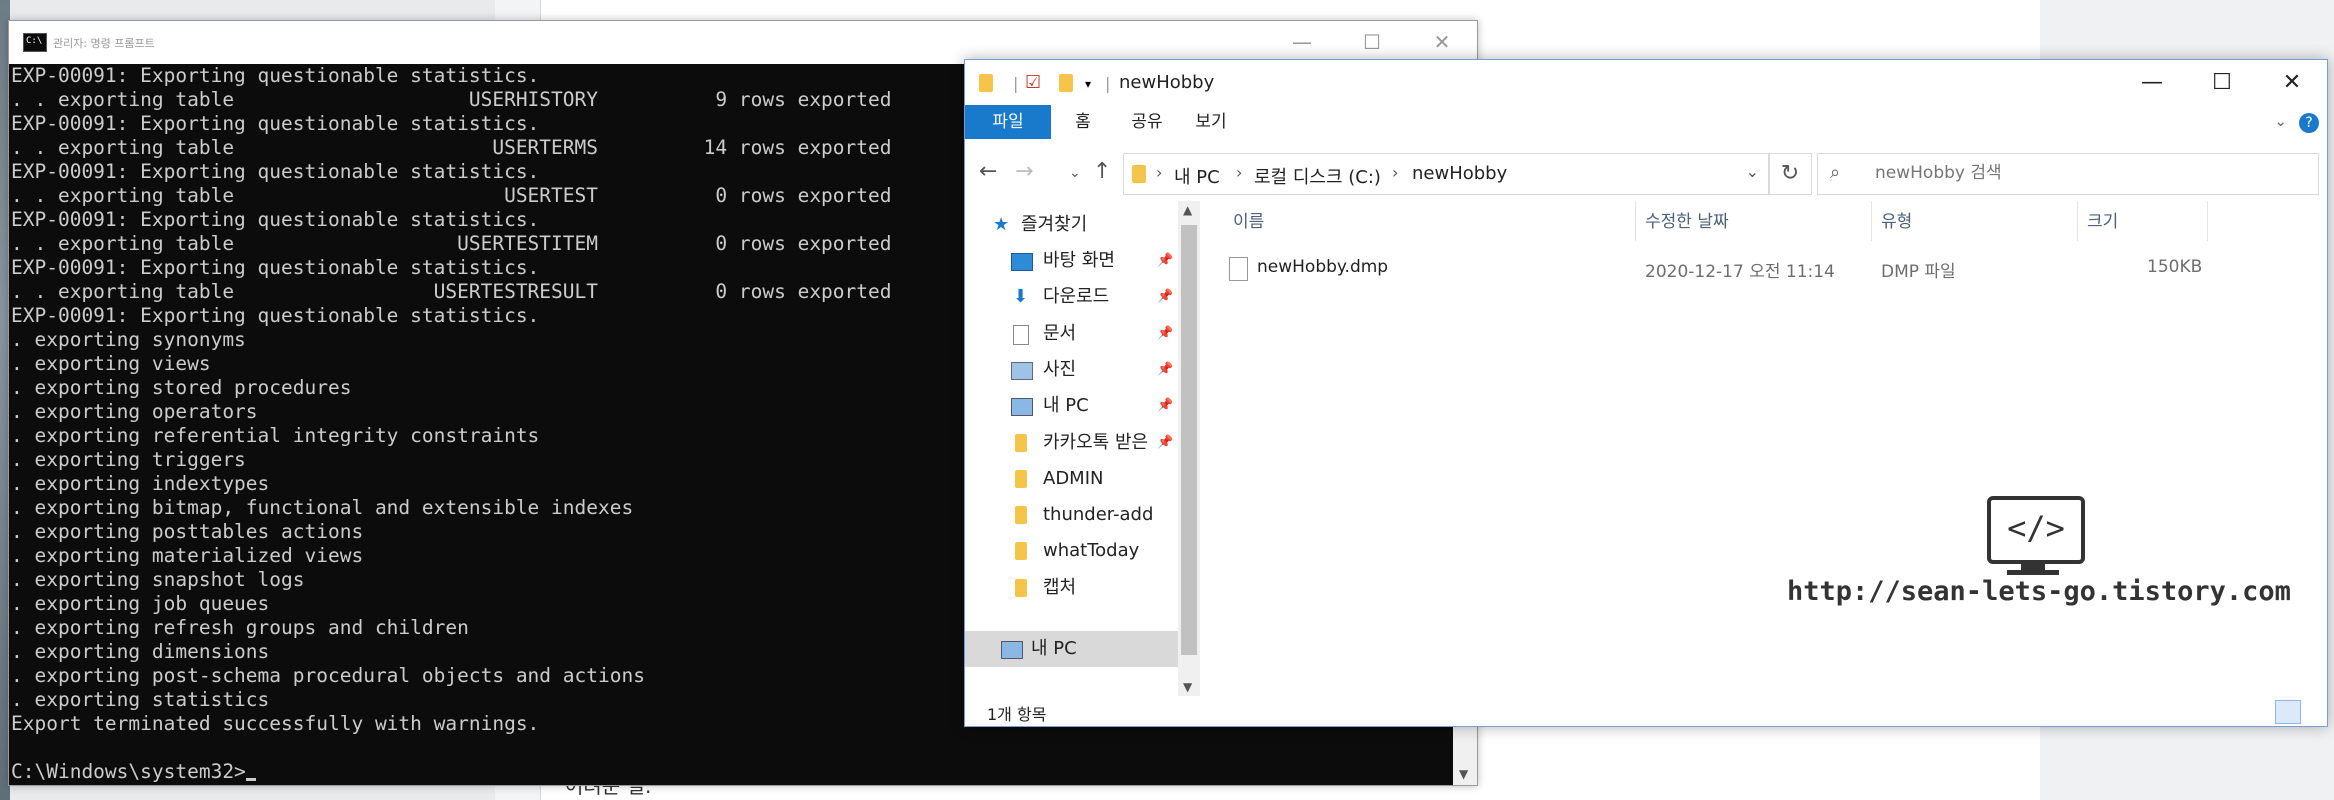 The width and height of the screenshot is (2334, 800). I want to click on sidebar-item: 카카오톡 받은 📌, so click(1072, 443).